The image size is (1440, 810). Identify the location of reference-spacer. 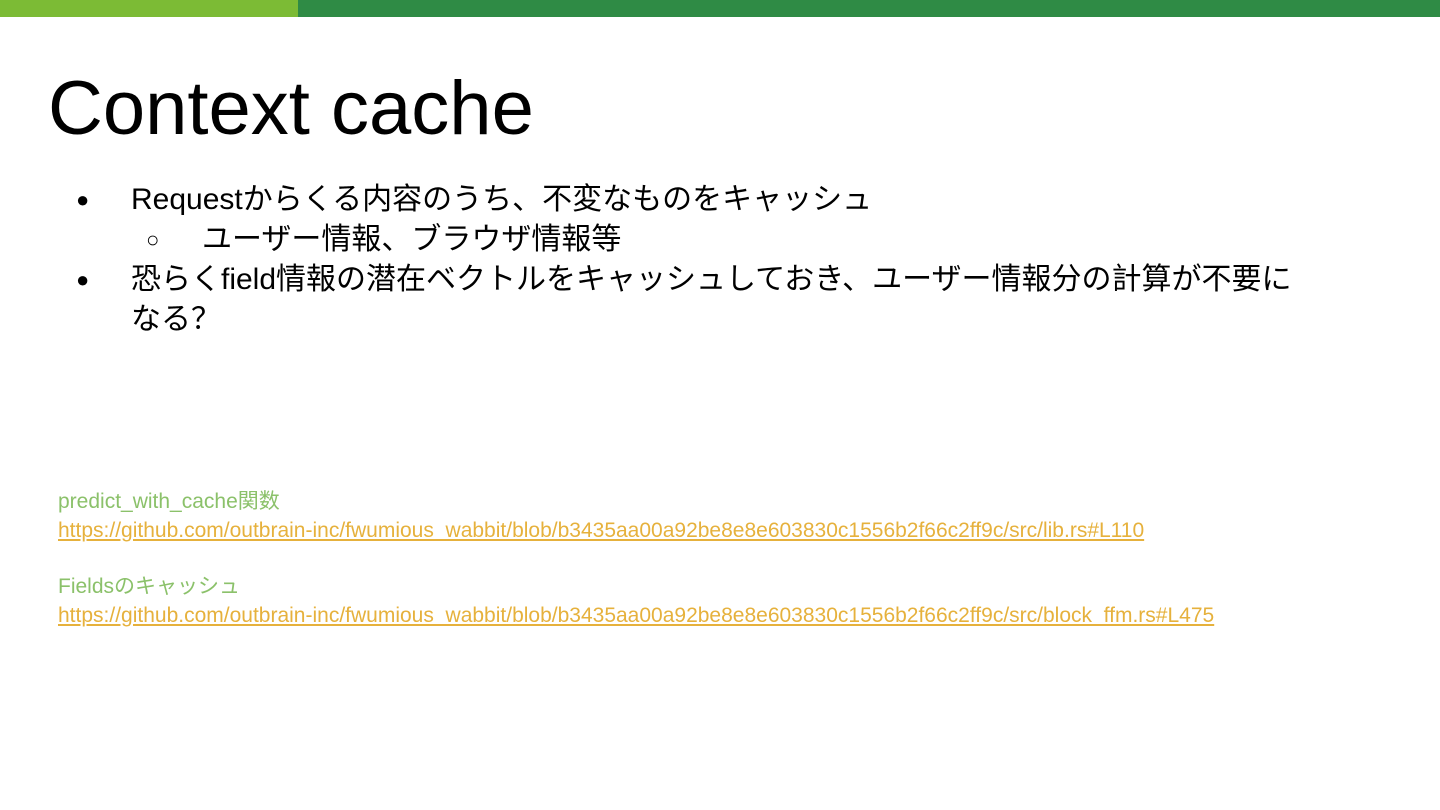
(743, 558).